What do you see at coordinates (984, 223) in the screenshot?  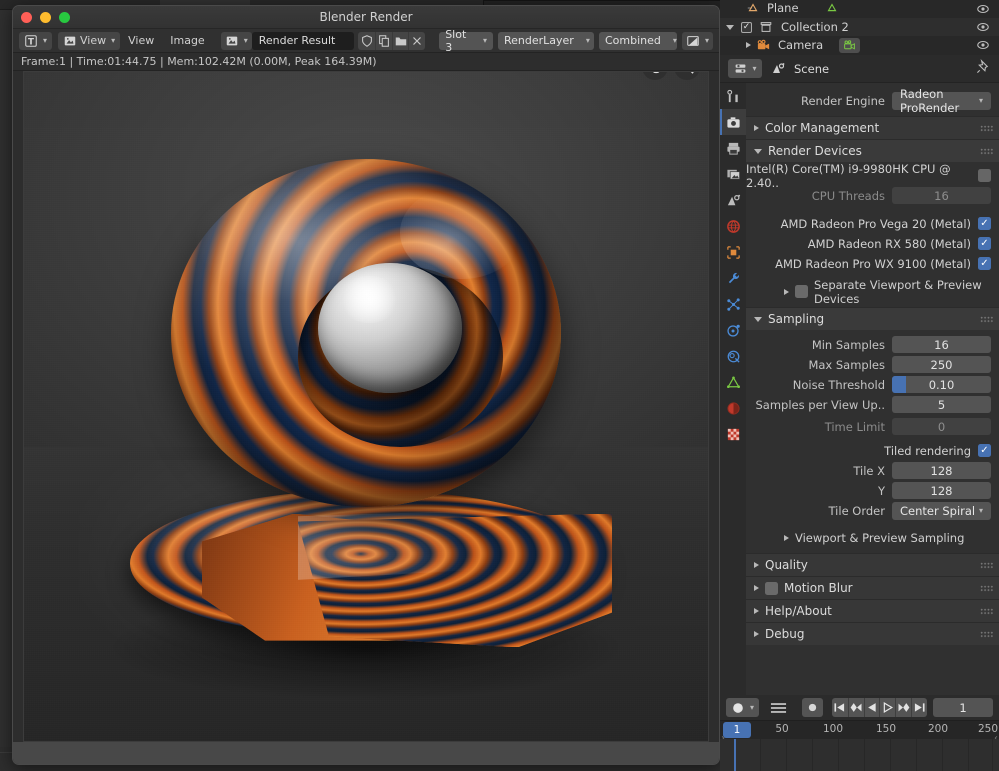 I see `device-gpu-0-checkbox: ✓` at bounding box center [984, 223].